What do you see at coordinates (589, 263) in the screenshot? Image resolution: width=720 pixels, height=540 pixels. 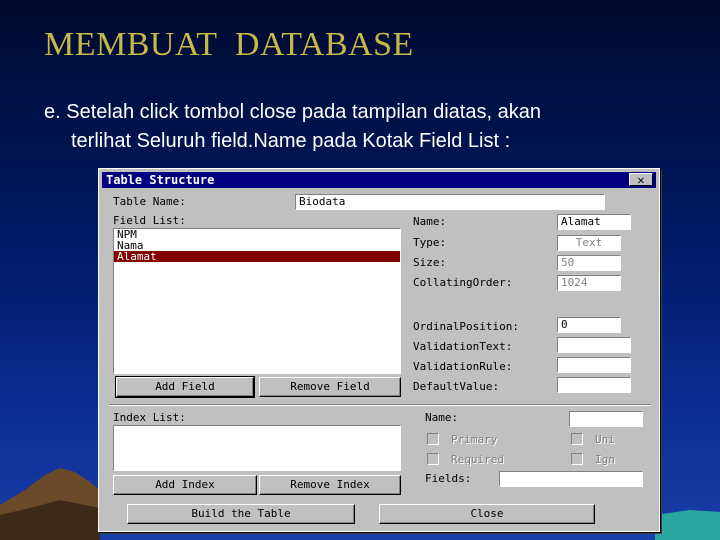 I see `field-size-input: 50` at bounding box center [589, 263].